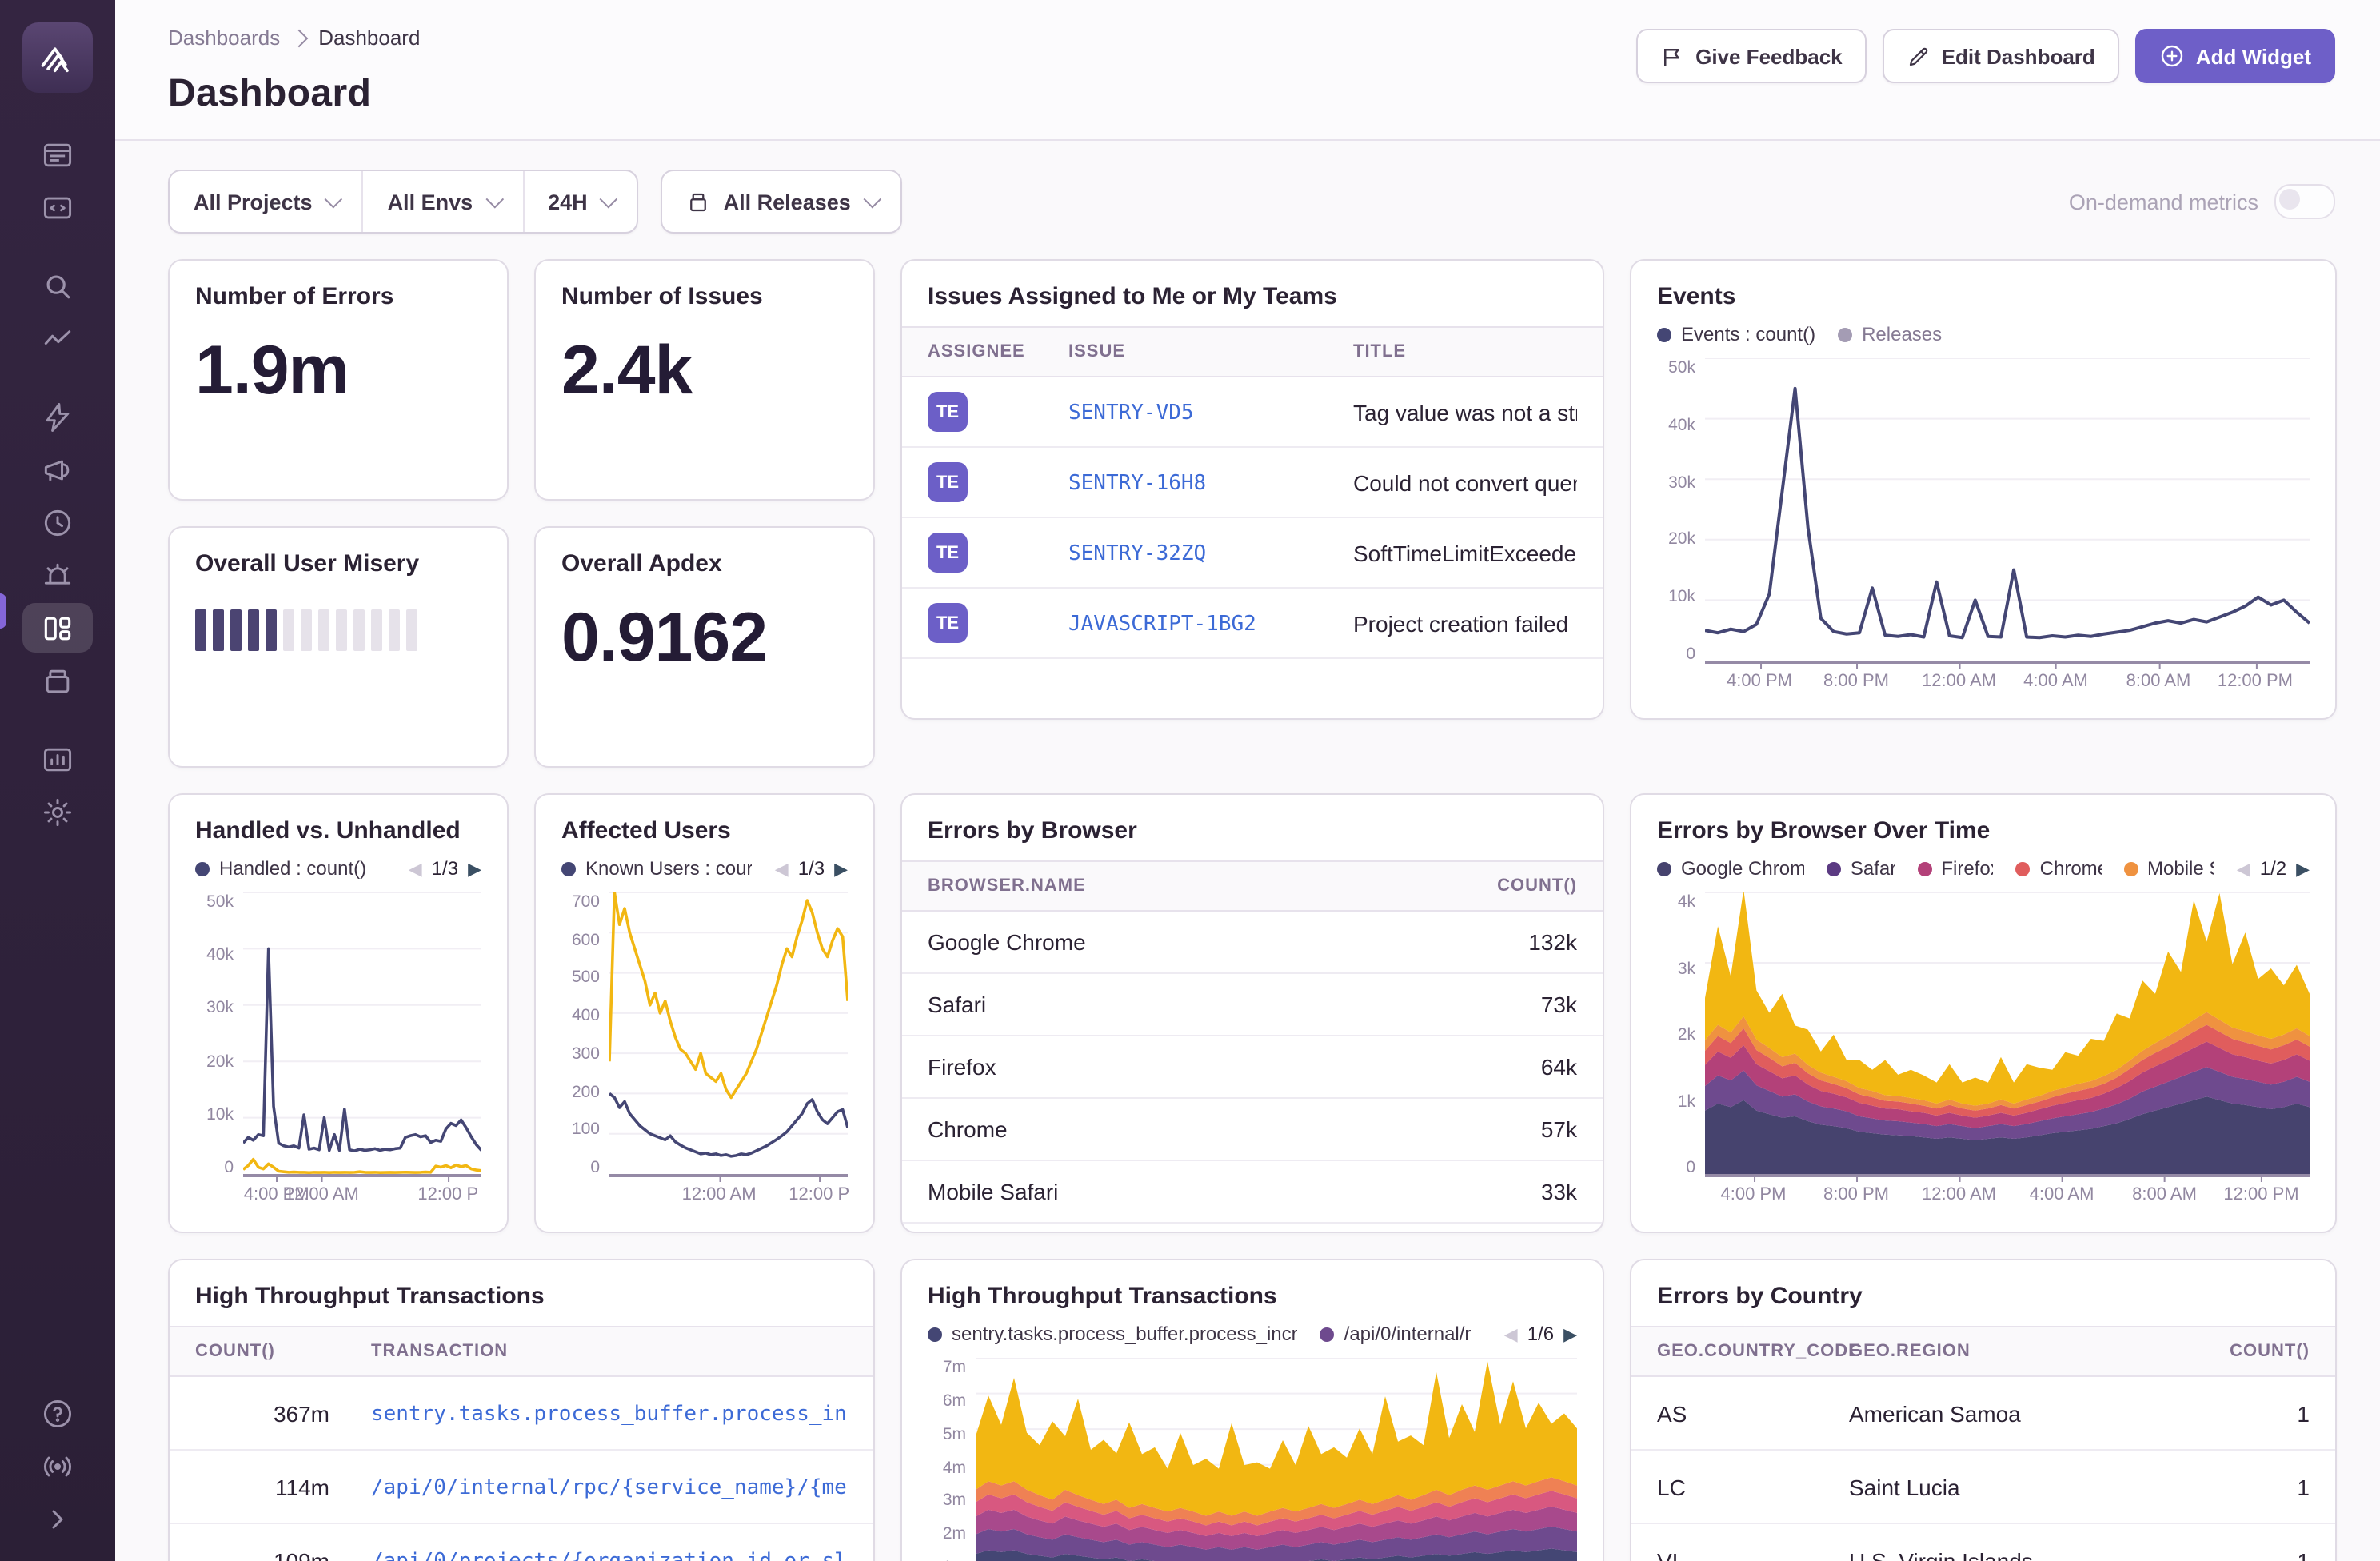 This screenshot has height=1561, width=2380. Describe the element at coordinates (1758, 1351) in the screenshot. I see `col-country-code: GEO.COUNTRY_CODE` at that location.